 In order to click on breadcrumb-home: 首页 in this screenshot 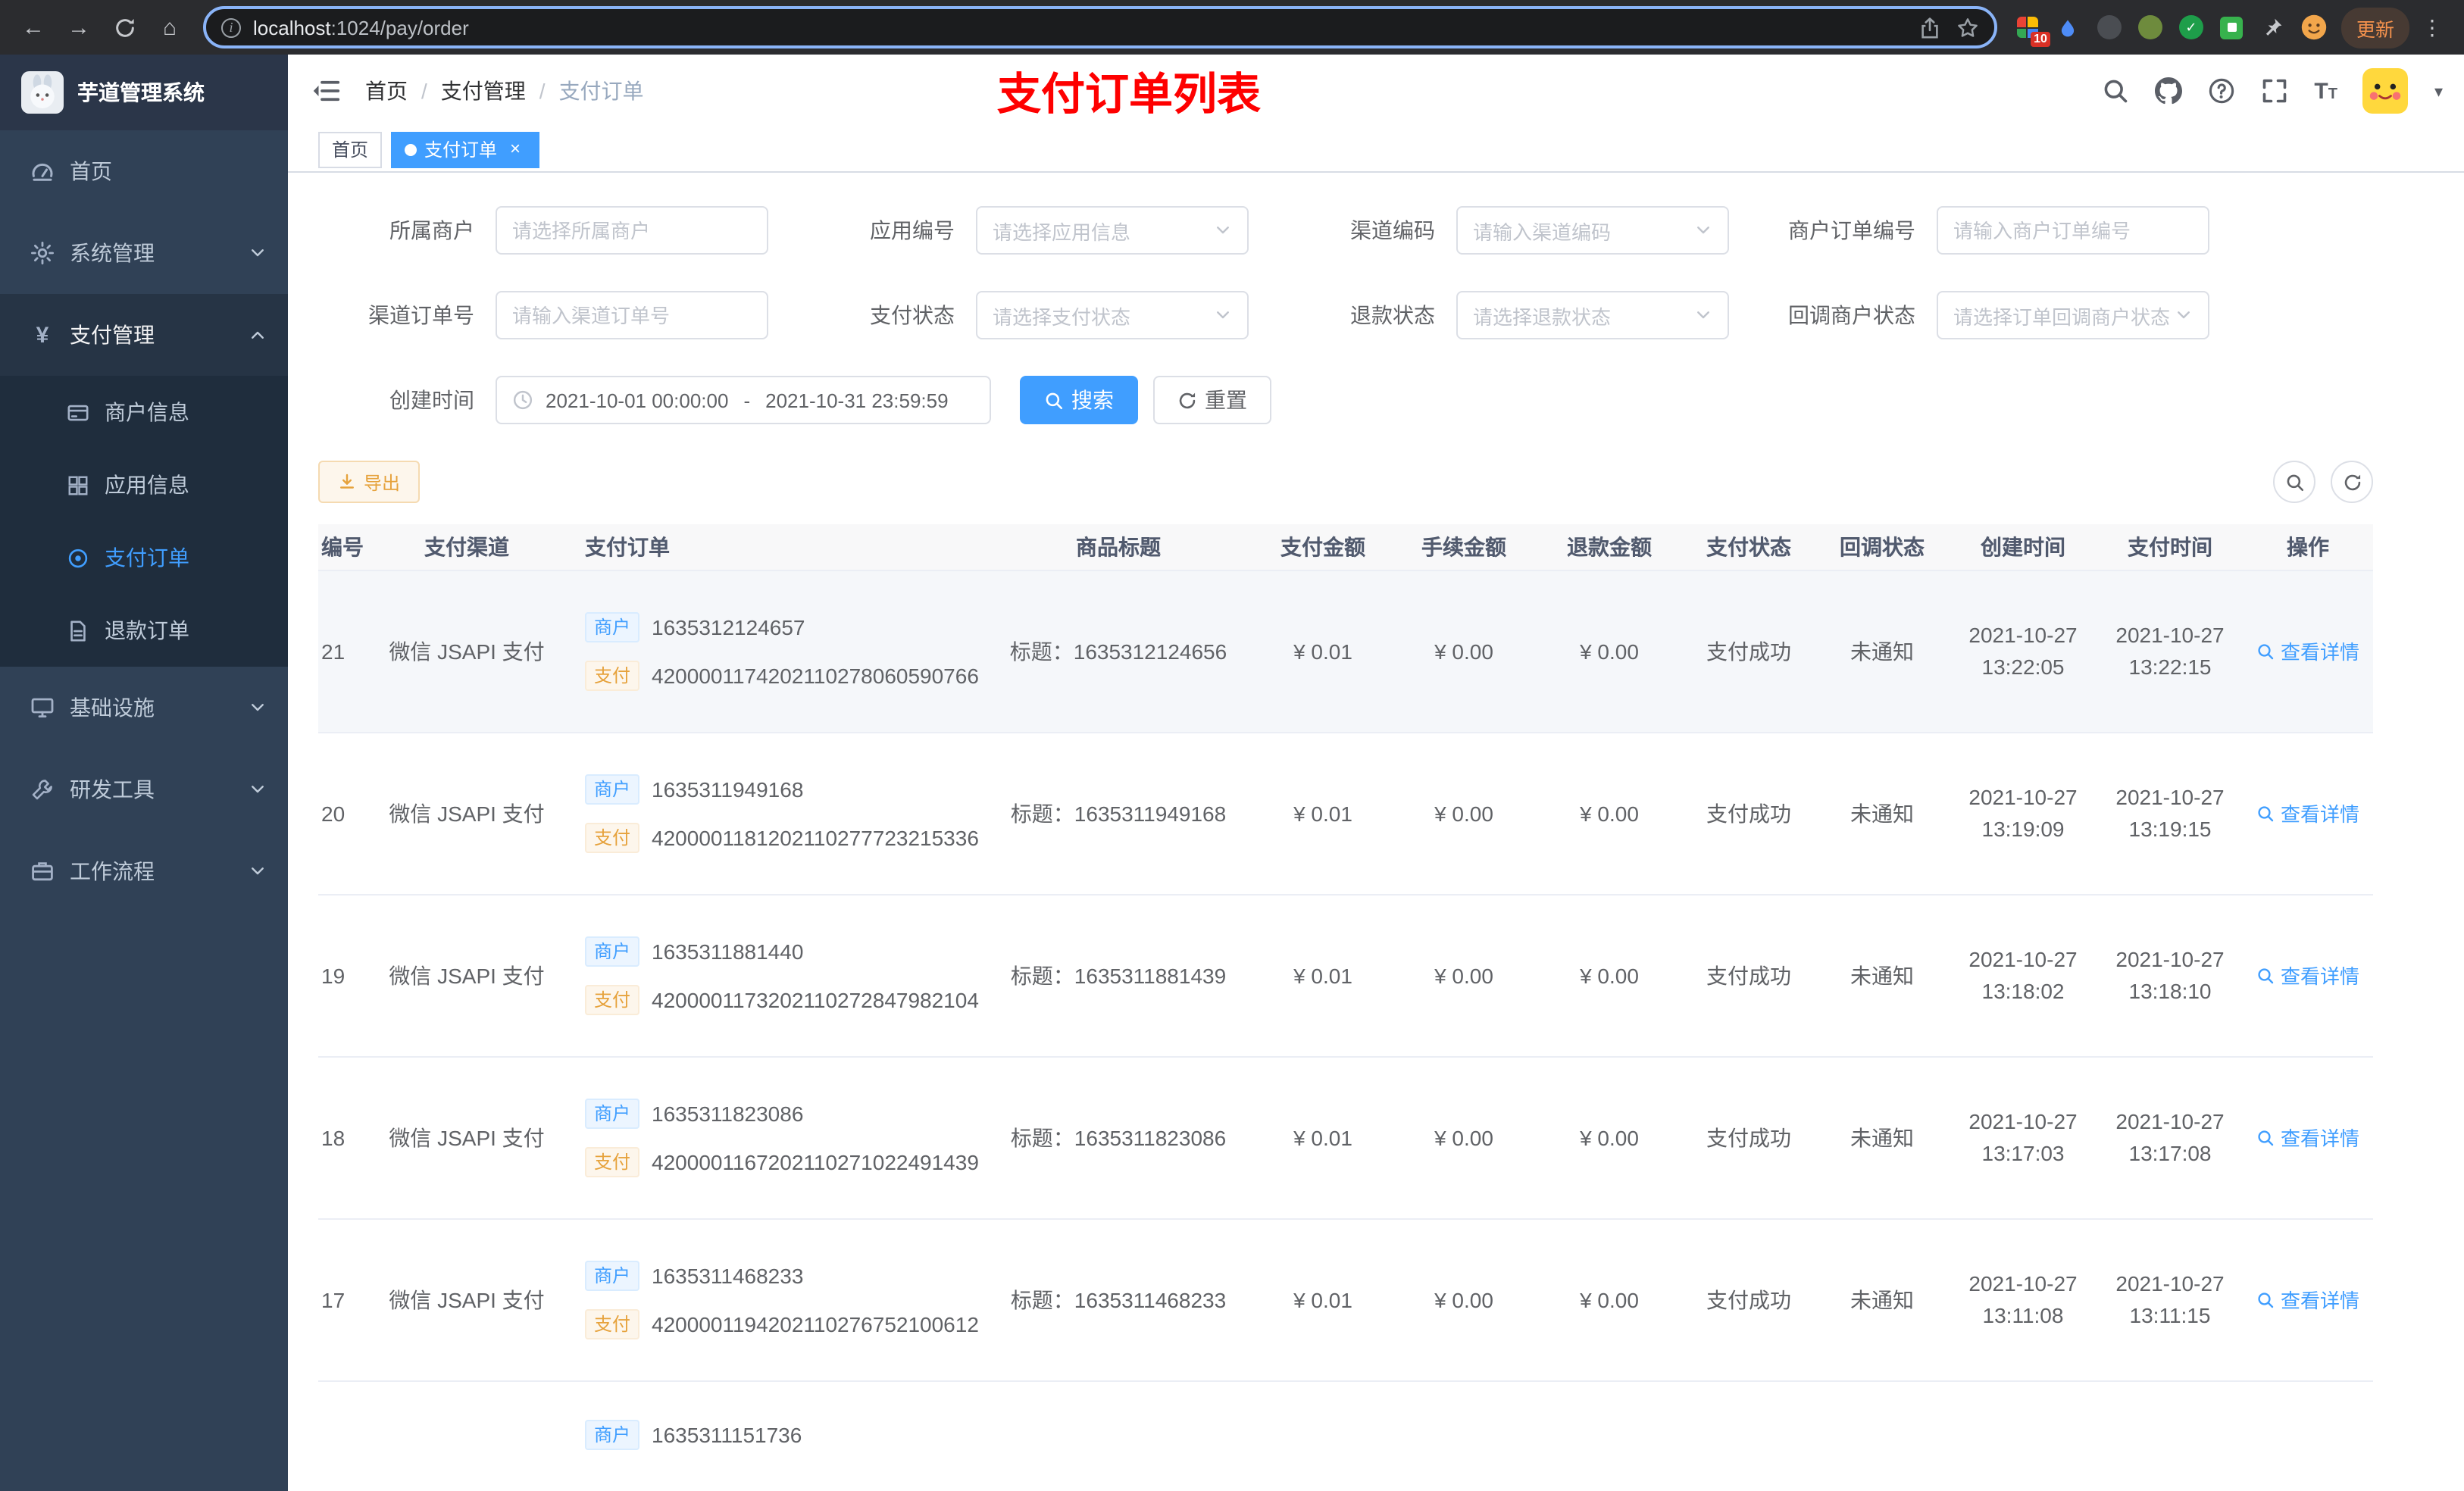, I will do `click(386, 91)`.